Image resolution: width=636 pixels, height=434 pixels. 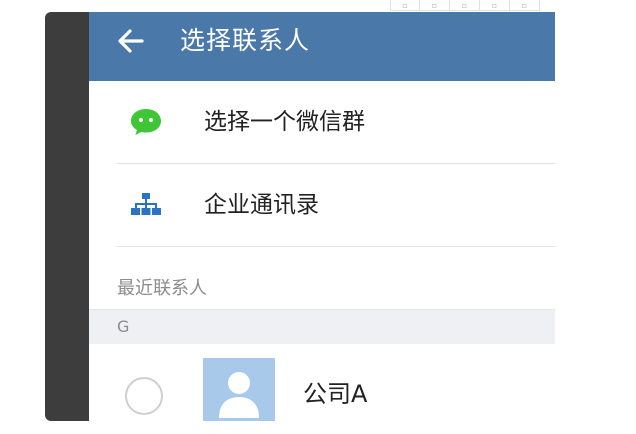 I want to click on avatar, so click(x=239, y=389).